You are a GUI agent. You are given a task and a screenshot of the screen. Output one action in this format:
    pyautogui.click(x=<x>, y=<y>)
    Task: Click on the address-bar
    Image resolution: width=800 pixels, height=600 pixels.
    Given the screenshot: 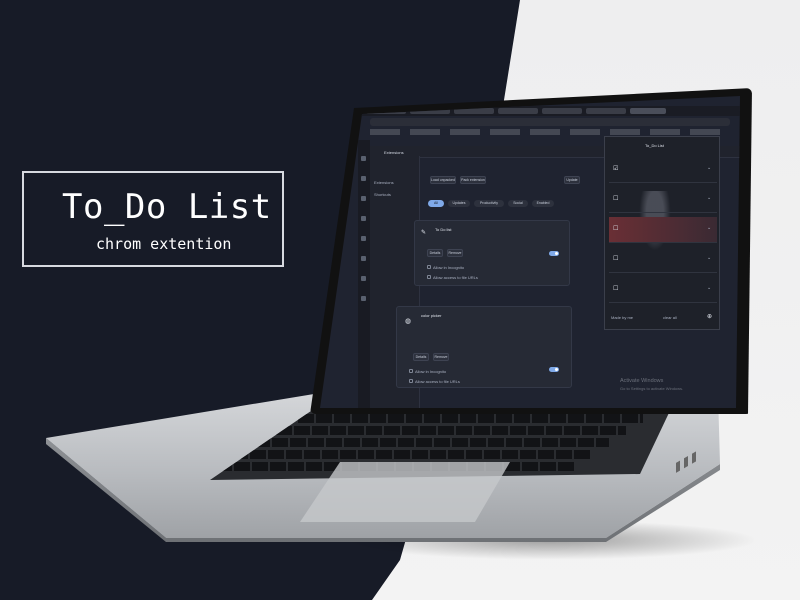 What is the action you would take?
    pyautogui.click(x=550, y=122)
    